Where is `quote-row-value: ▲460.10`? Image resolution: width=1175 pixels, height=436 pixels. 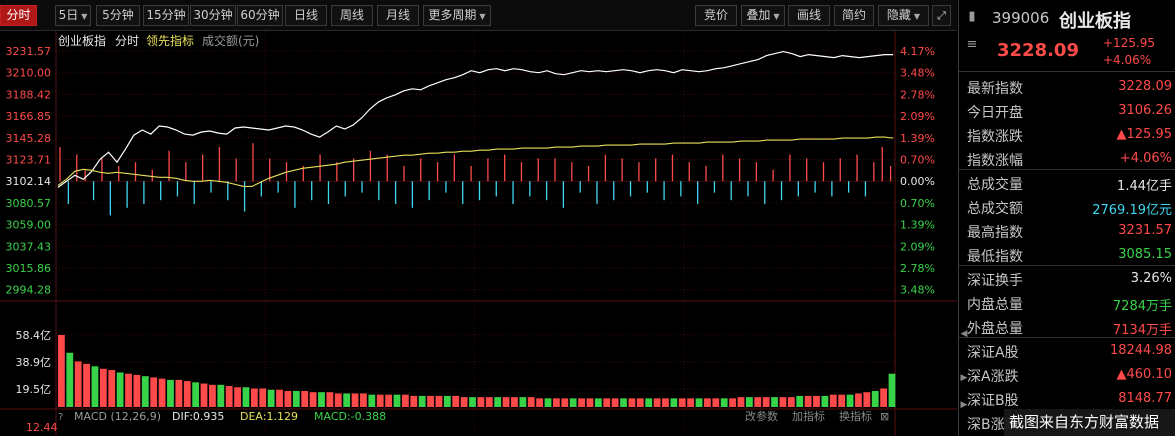 quote-row-value: ▲460.10 is located at coordinates (1144, 374).